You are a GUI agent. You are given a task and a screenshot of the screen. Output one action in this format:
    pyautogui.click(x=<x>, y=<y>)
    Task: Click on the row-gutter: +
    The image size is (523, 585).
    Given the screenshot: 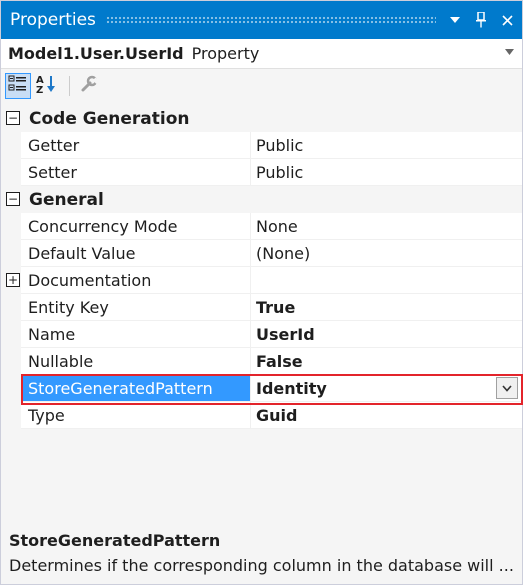 What is the action you would take?
    pyautogui.click(x=11, y=280)
    